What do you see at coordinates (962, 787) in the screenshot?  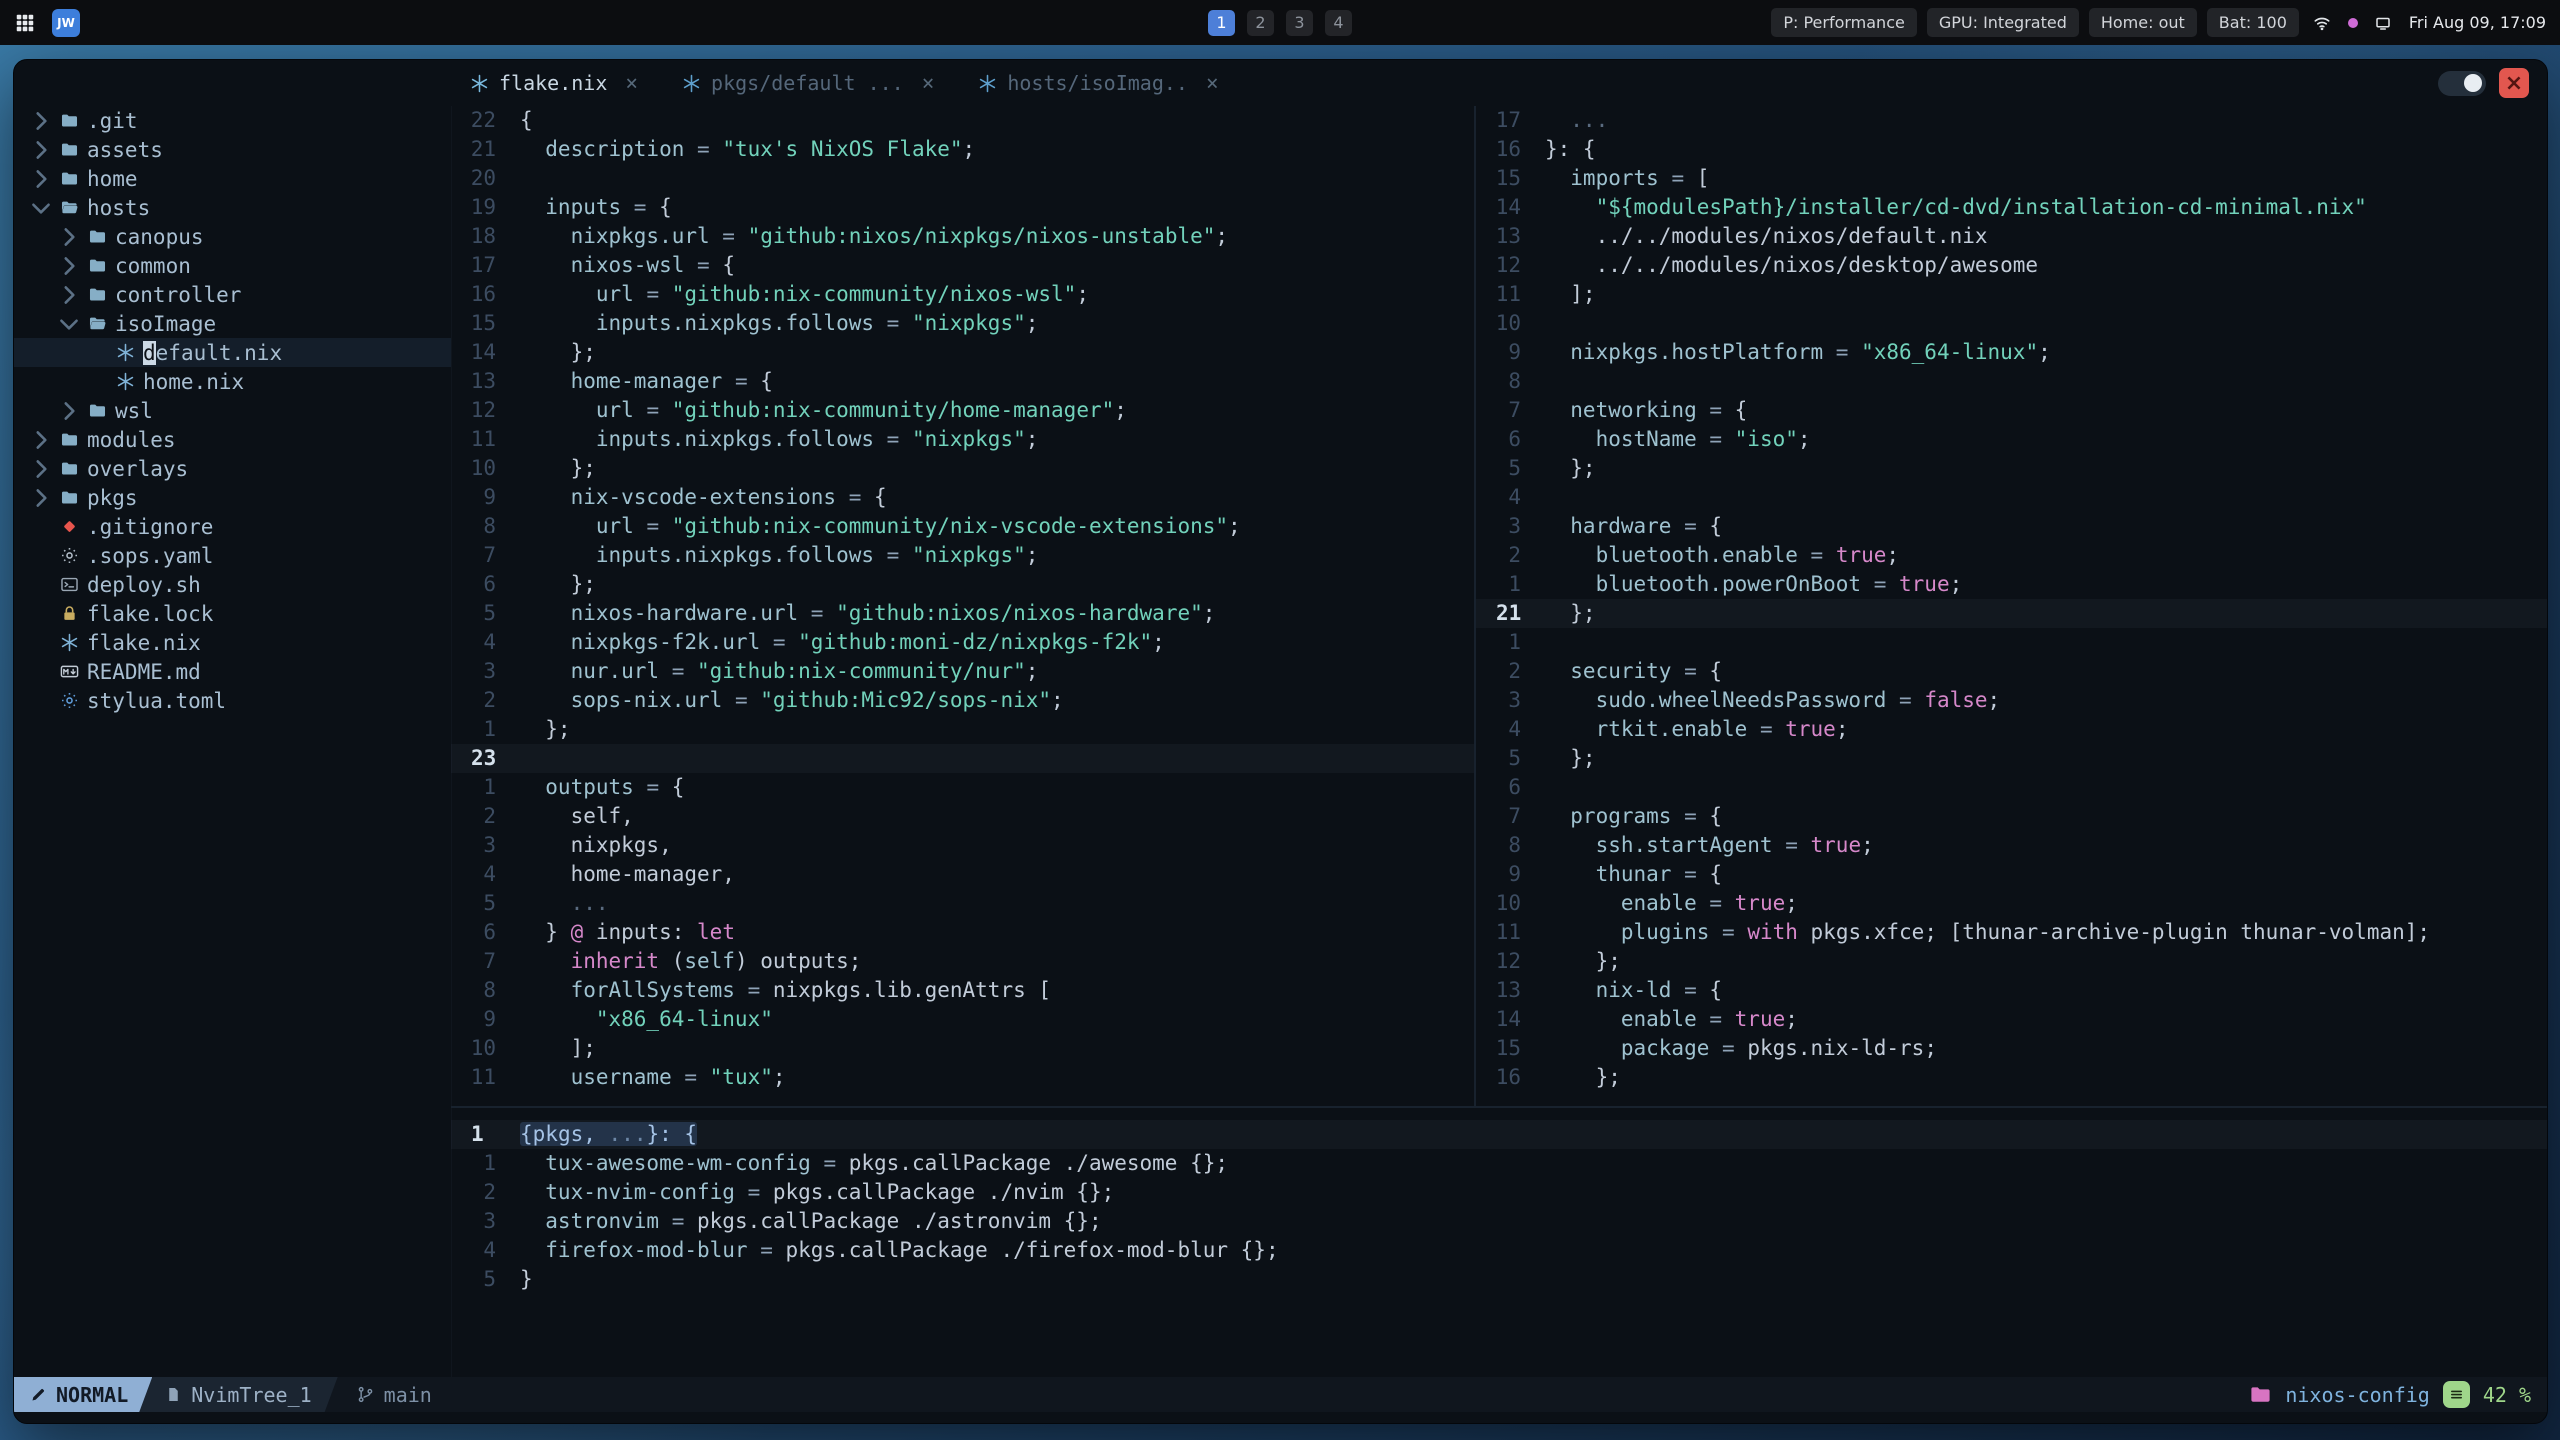 I see `code-line: 1 outputs = {` at bounding box center [962, 787].